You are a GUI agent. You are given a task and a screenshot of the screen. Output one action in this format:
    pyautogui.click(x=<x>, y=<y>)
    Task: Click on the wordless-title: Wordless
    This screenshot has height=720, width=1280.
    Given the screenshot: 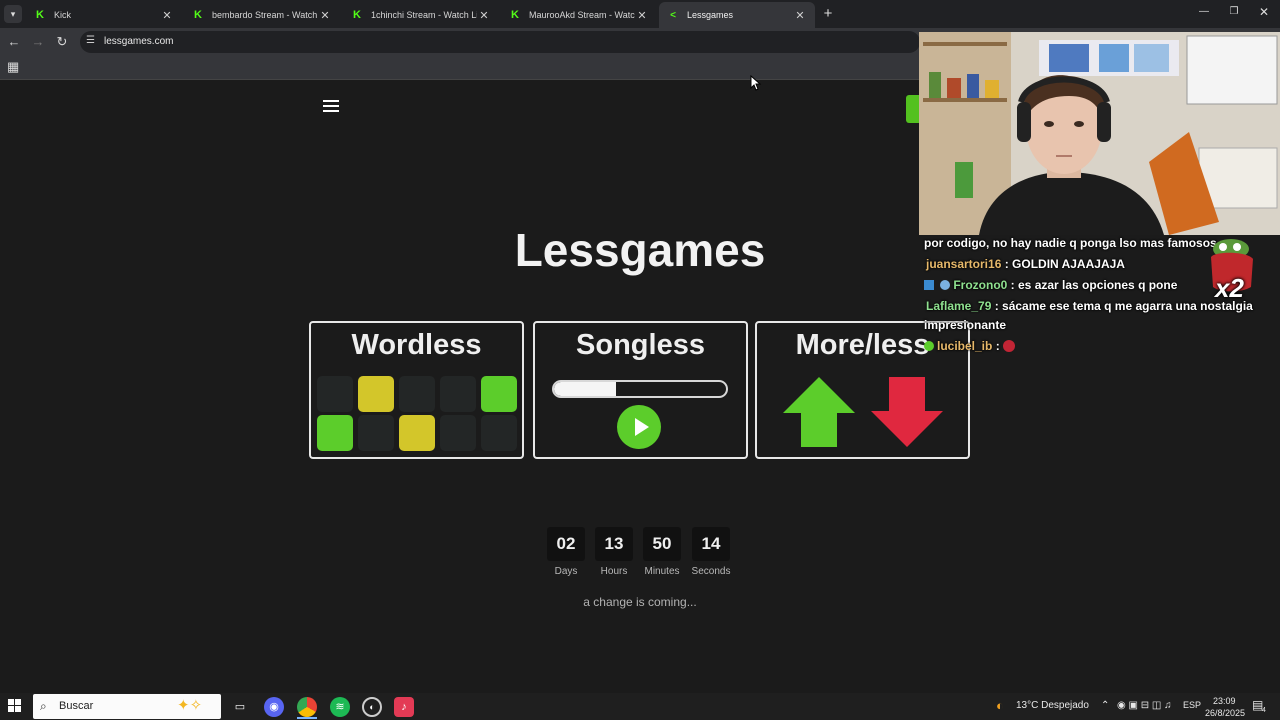 What is the action you would take?
    pyautogui.click(x=416, y=345)
    